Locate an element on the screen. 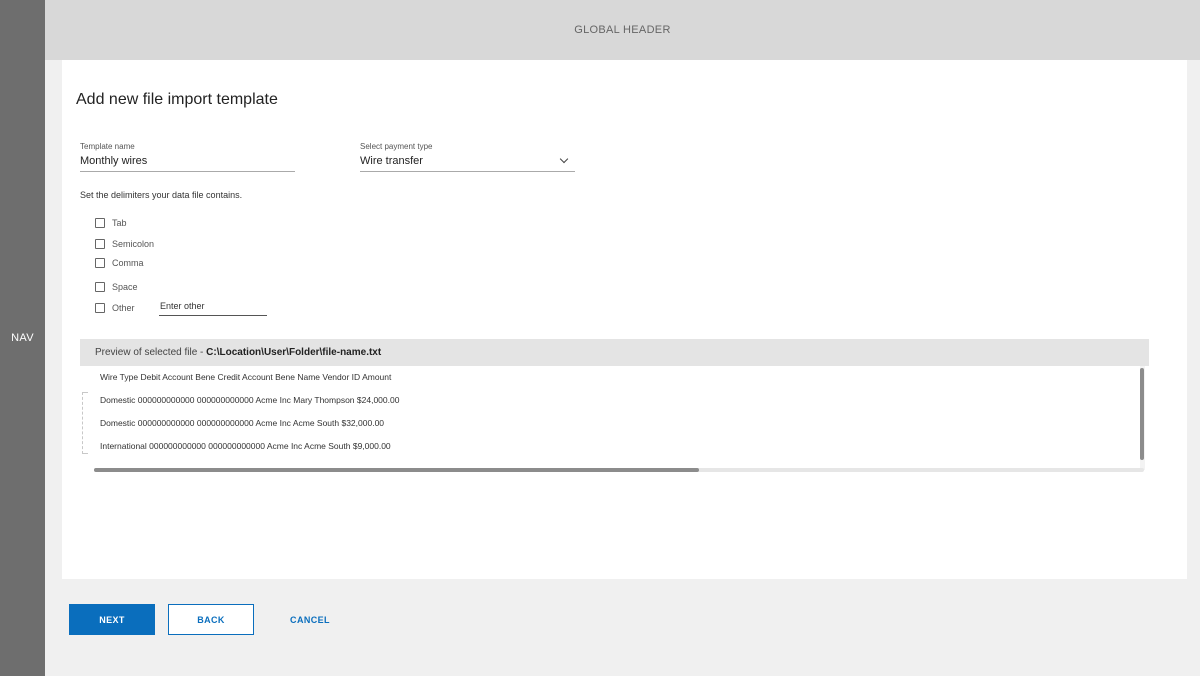 Image resolution: width=1200 pixels, height=676 pixels. payment-type-value: Wire transfer is located at coordinates (467, 163).